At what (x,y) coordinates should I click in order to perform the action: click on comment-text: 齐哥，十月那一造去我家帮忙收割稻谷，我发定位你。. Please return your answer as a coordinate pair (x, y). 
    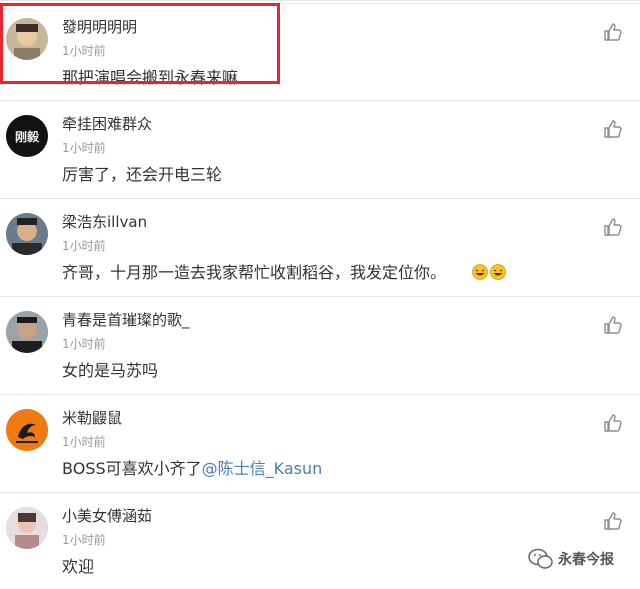
    Looking at the image, I should click on (284, 271).